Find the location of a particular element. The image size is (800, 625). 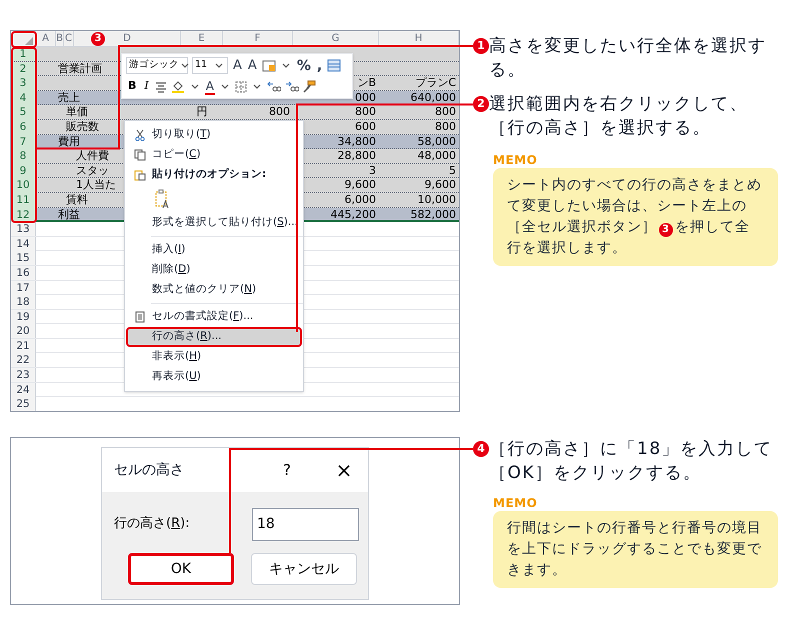

table-cell: 58,000 is located at coordinates (437, 142).